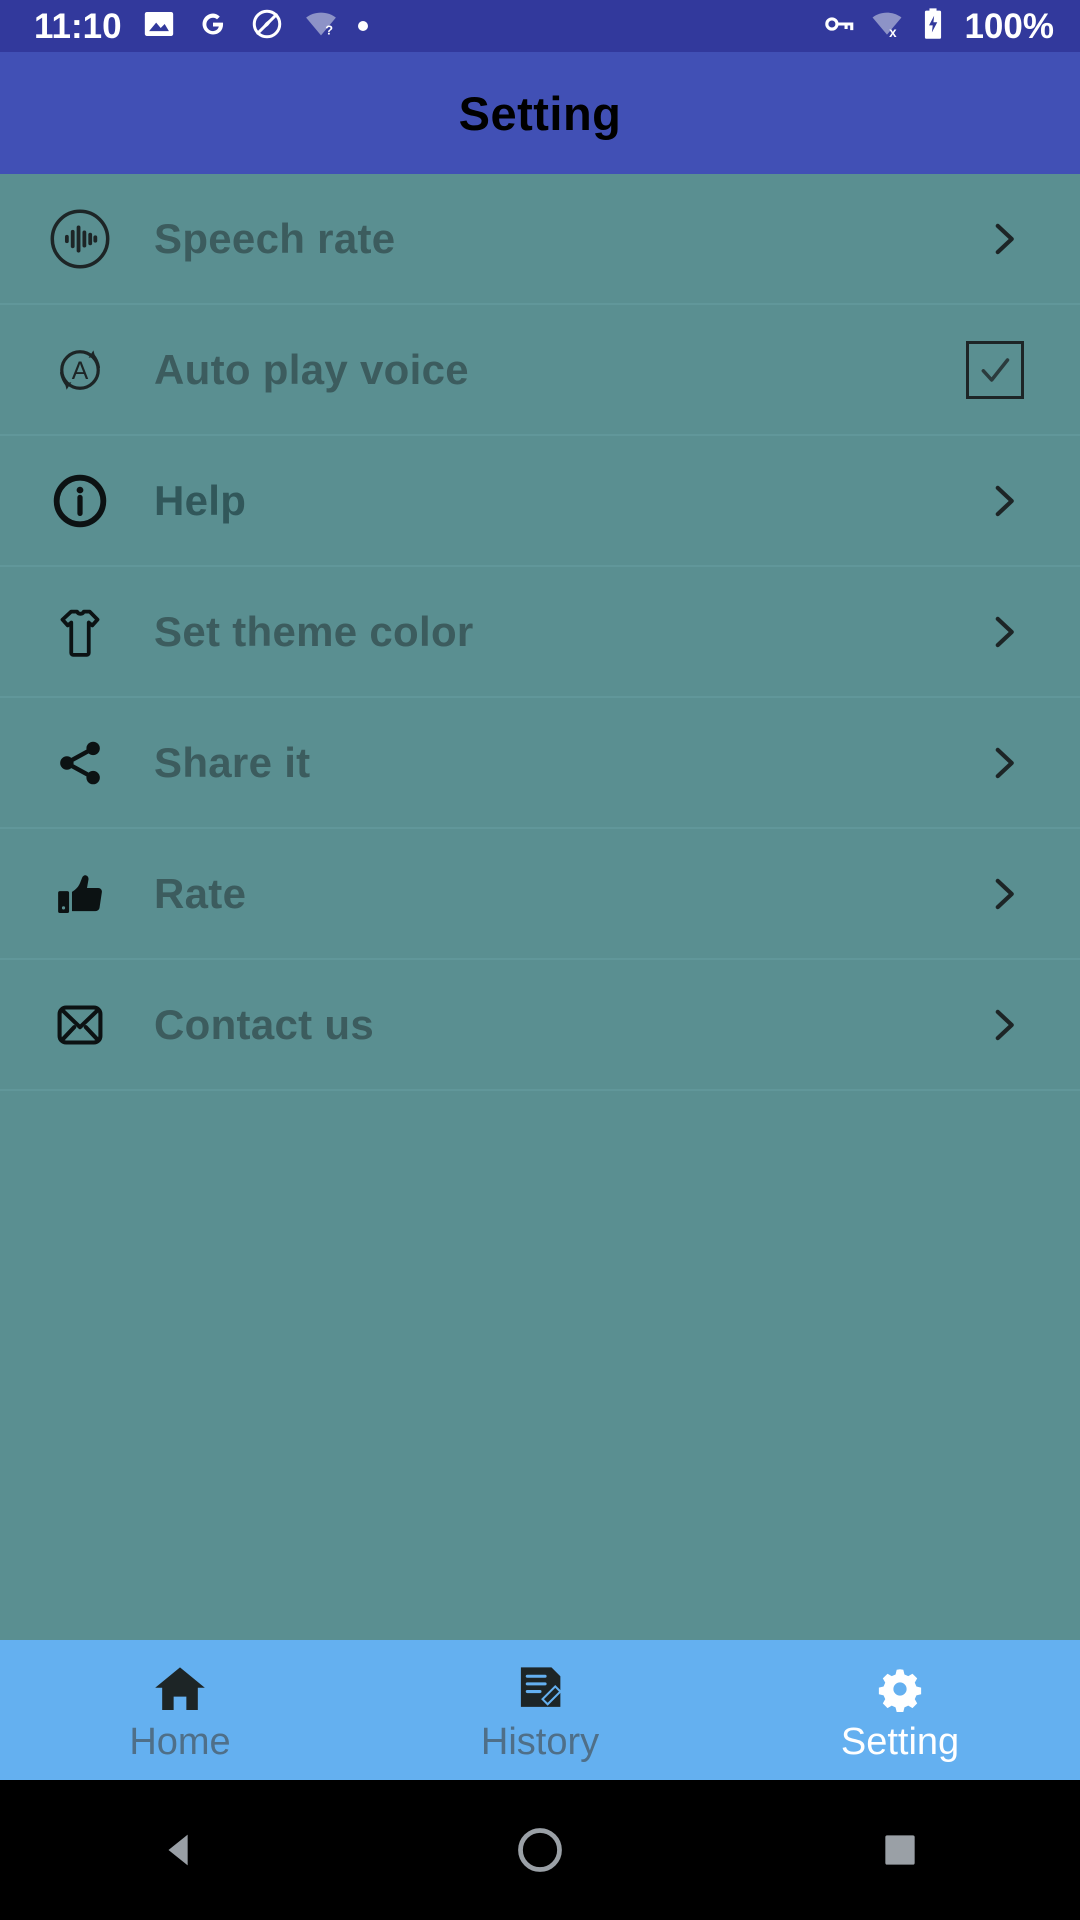 The height and width of the screenshot is (1920, 1080). I want to click on status-bar-left: 11:10 ?, so click(201, 26).